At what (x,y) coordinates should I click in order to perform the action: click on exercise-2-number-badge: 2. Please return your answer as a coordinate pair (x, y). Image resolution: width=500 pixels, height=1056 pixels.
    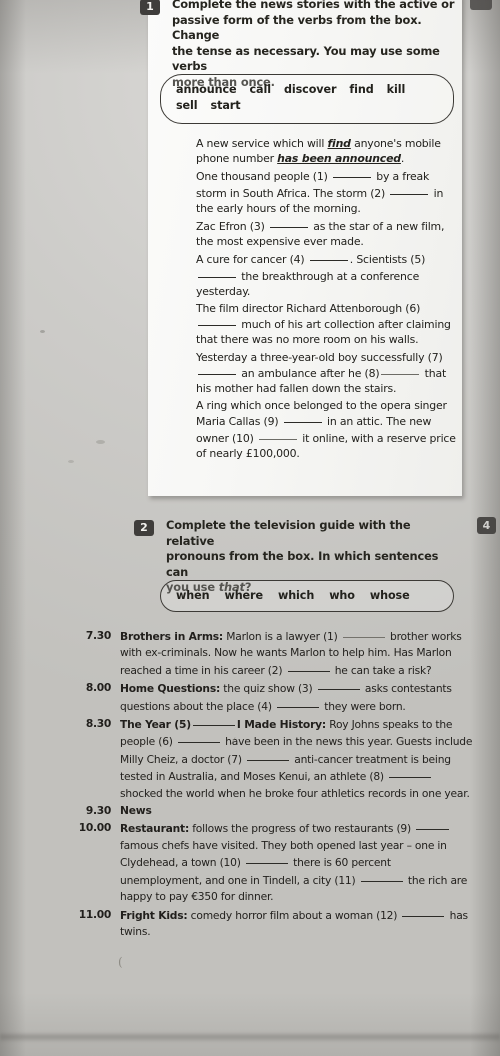
    Looking at the image, I should click on (144, 528).